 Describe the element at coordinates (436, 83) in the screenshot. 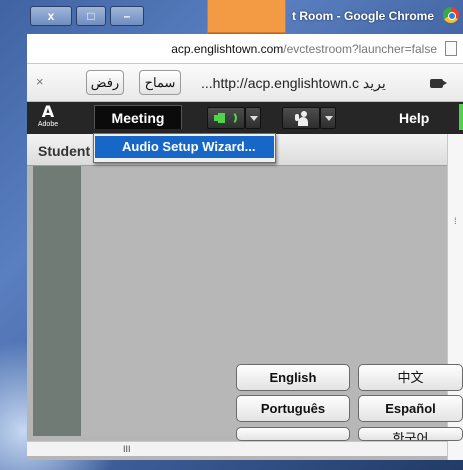

I see `camera-icon` at that location.